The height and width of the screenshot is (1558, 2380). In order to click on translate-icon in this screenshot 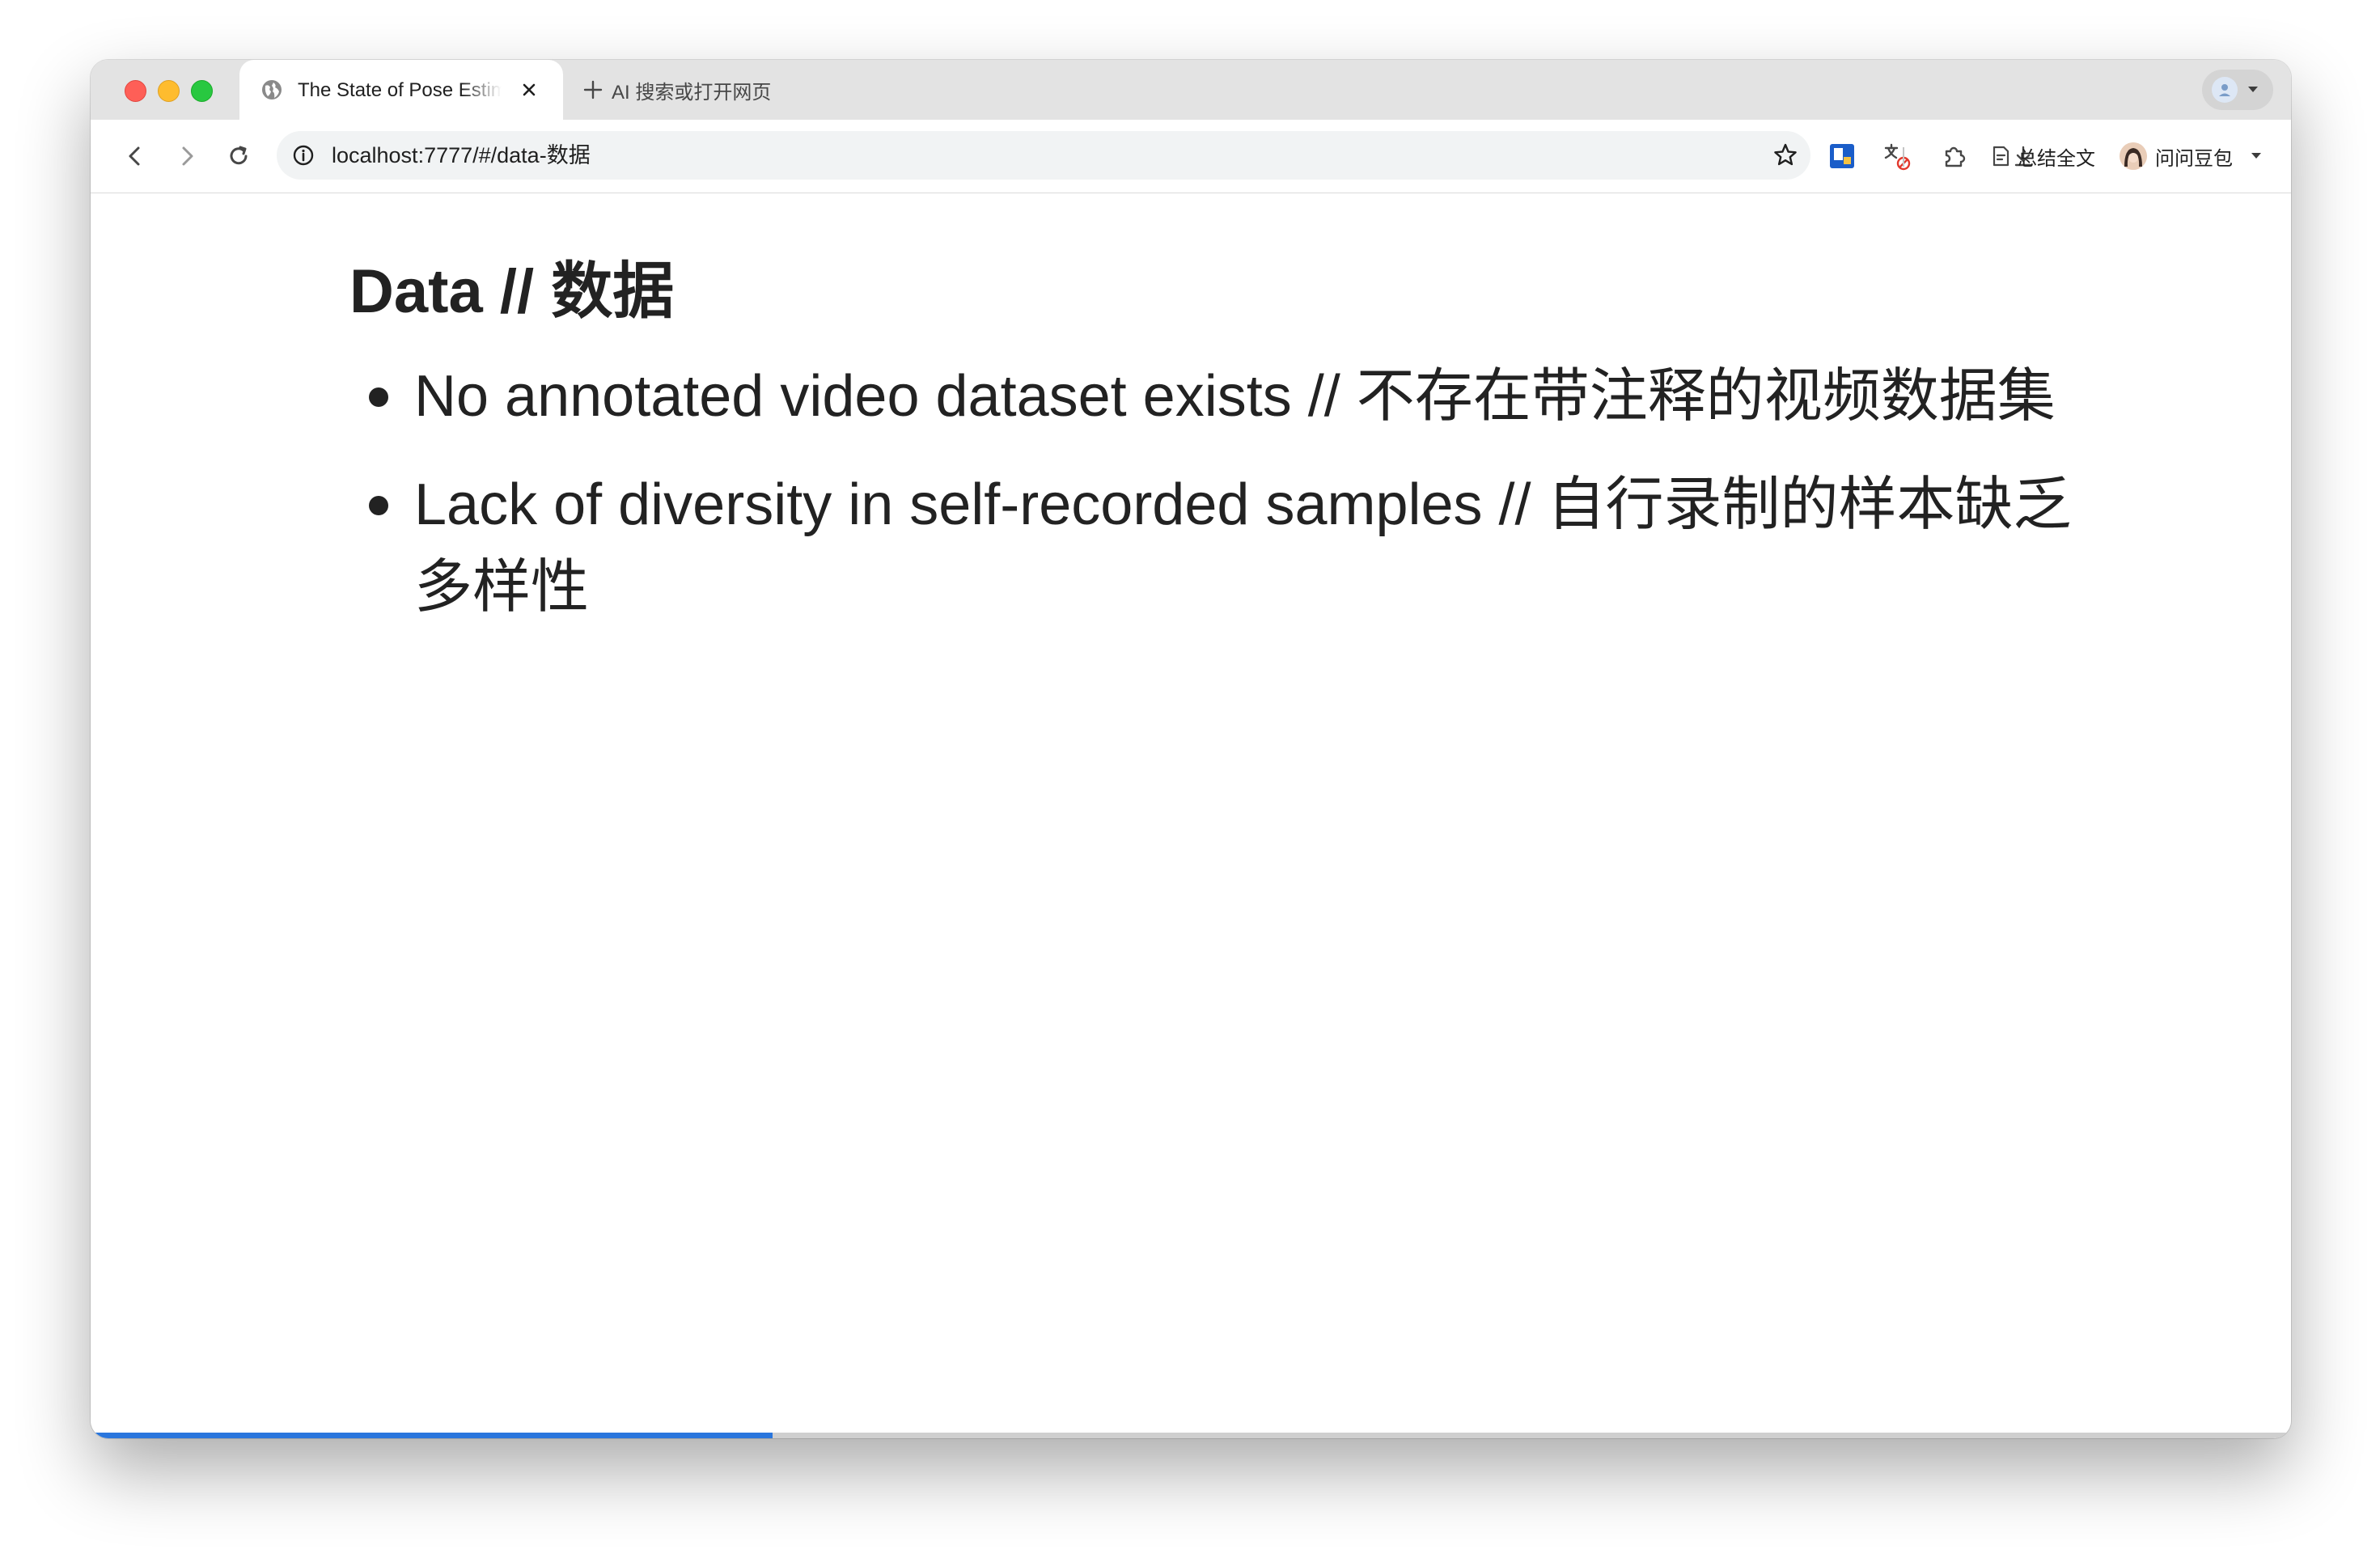, I will do `click(1897, 156)`.